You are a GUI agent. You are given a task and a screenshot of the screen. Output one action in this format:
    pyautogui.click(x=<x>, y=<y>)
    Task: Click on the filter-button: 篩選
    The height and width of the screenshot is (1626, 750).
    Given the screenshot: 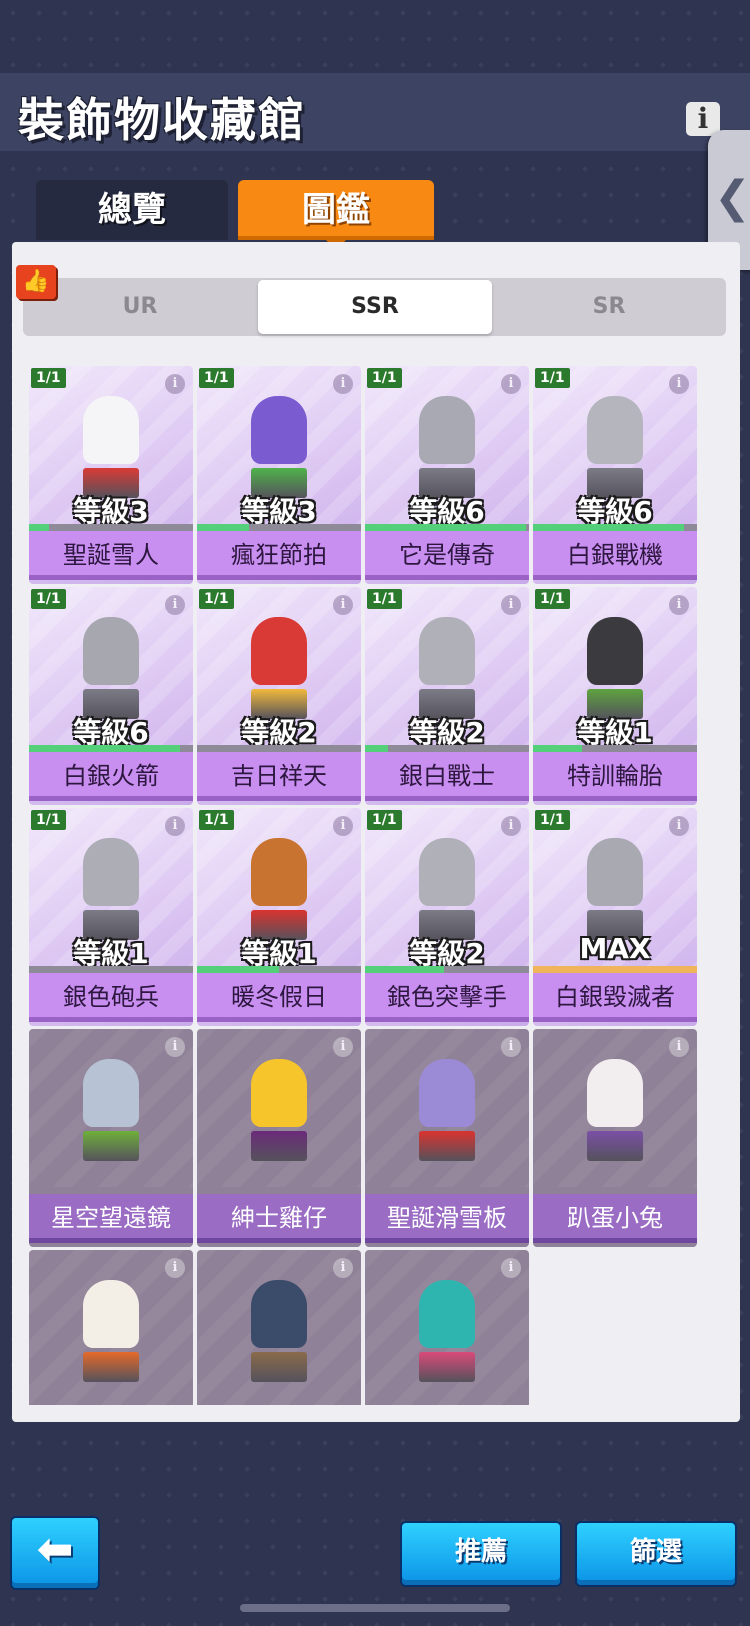 What is the action you would take?
    pyautogui.click(x=656, y=1554)
    